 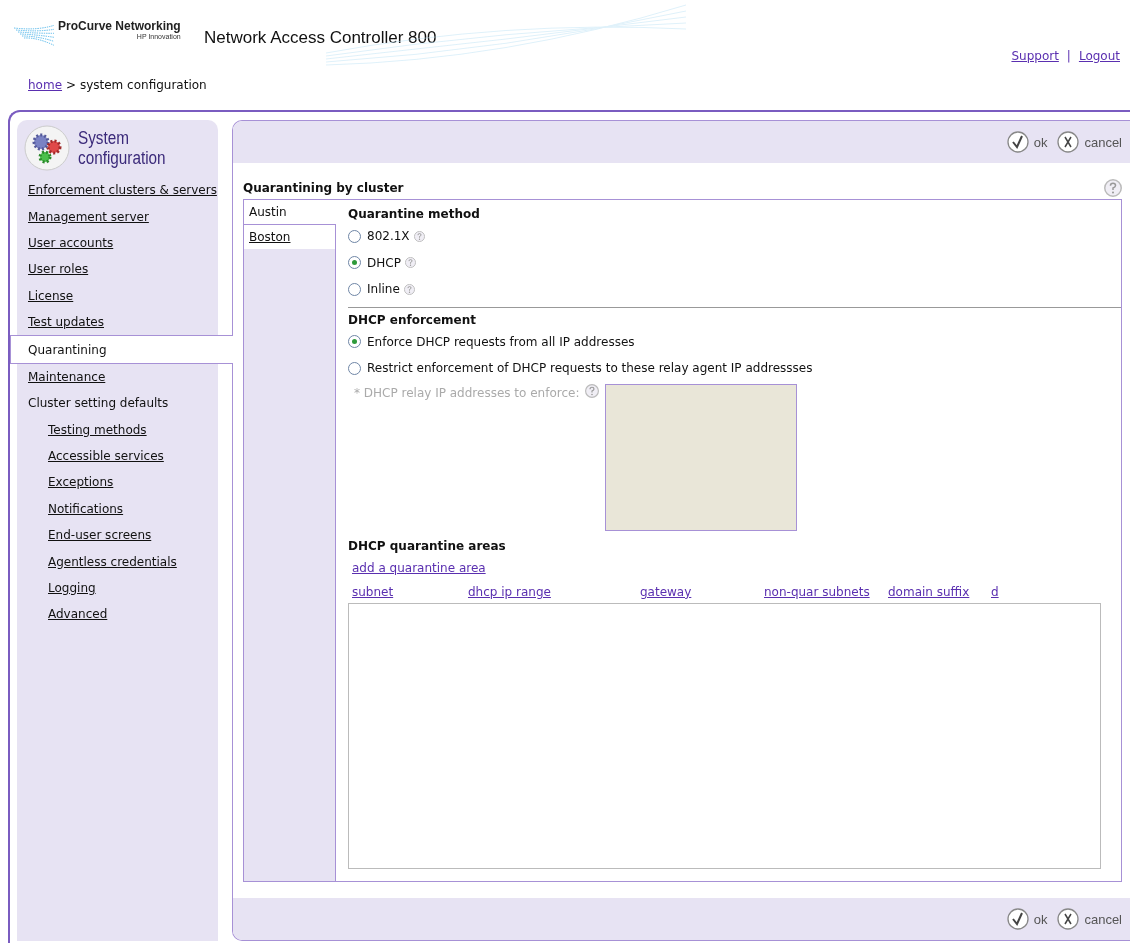 I want to click on column-header: subnet, so click(x=373, y=591).